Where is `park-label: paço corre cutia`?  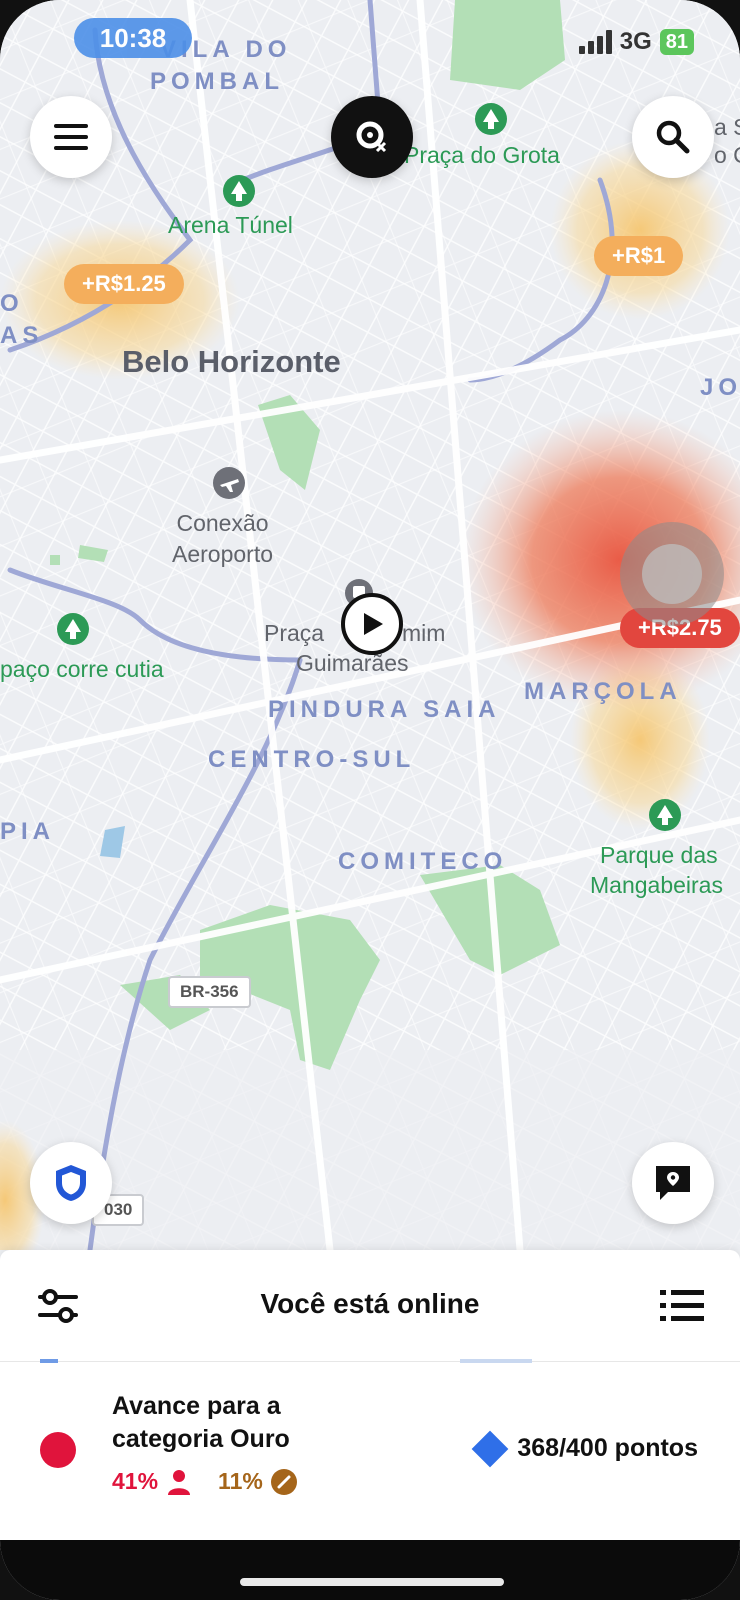
park-label: paço corre cutia is located at coordinates (82, 669).